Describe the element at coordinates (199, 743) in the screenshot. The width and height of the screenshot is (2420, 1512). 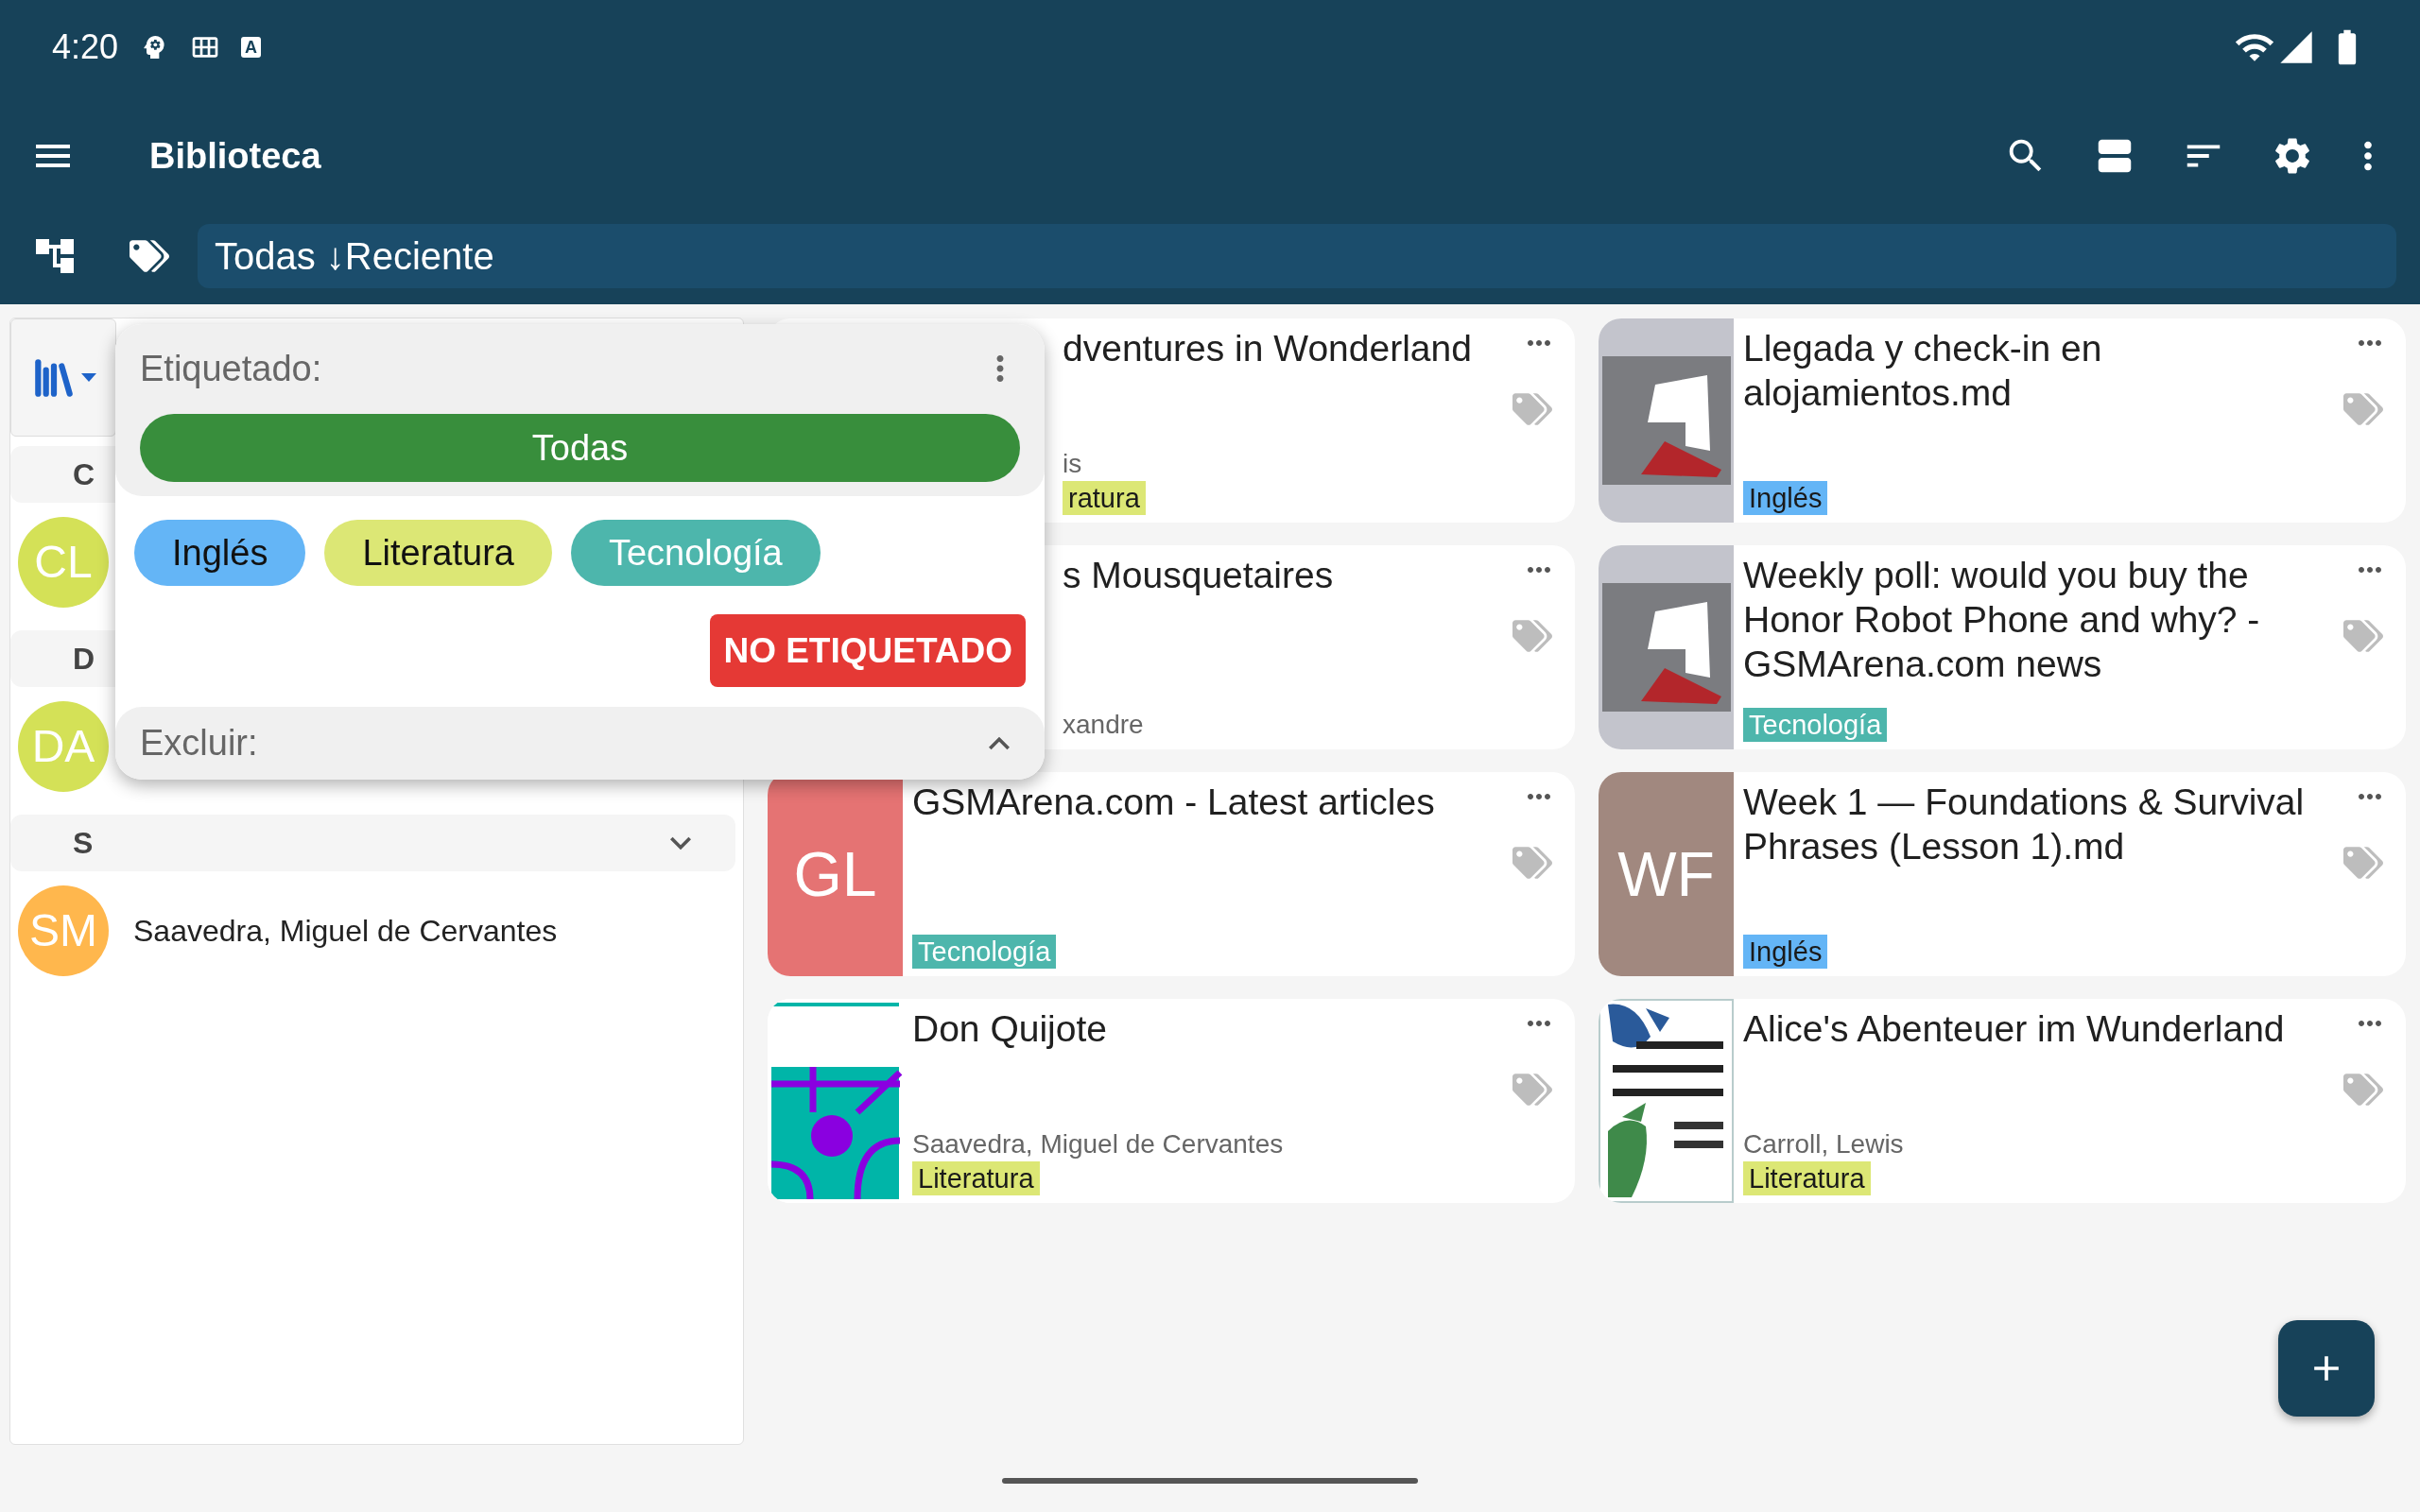
I see `exclude-label: Excluir:` at that location.